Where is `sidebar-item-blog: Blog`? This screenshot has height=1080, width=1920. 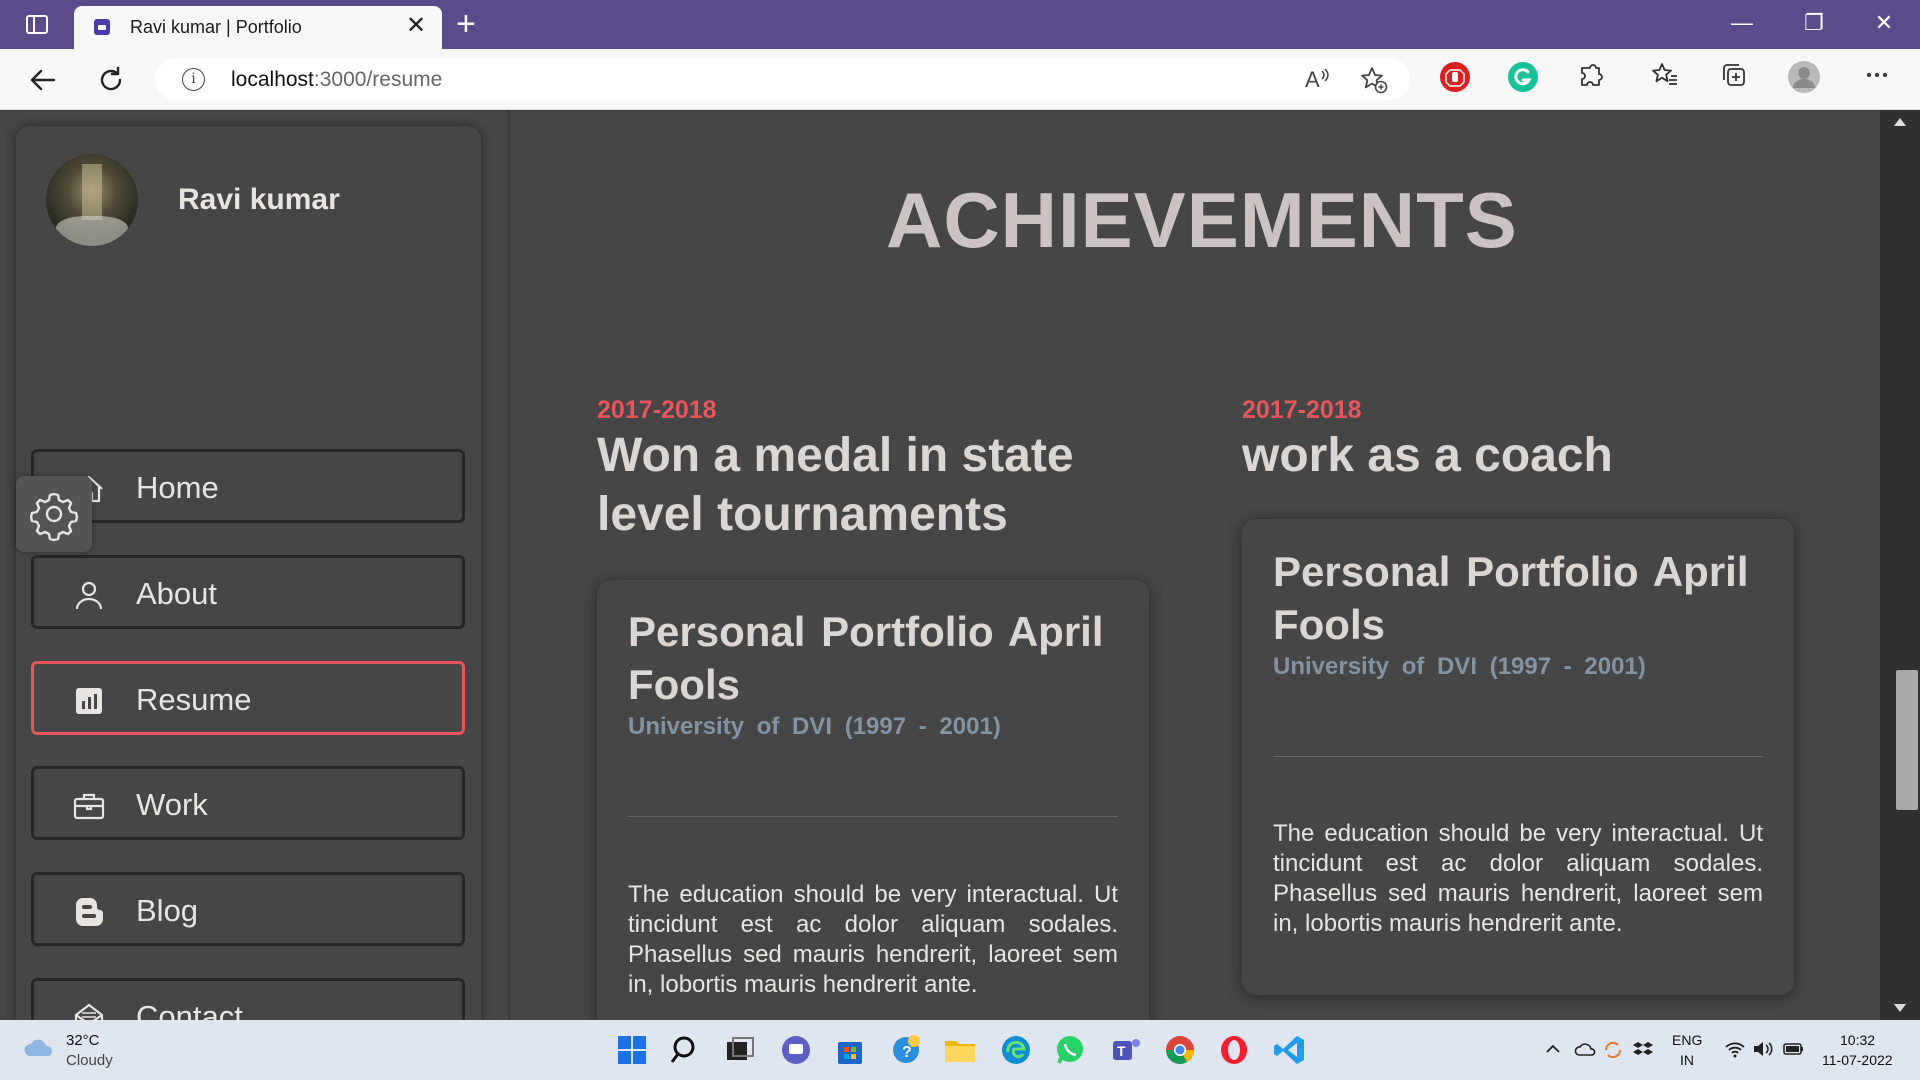
sidebar-item-blog: Blog is located at coordinates (248, 909).